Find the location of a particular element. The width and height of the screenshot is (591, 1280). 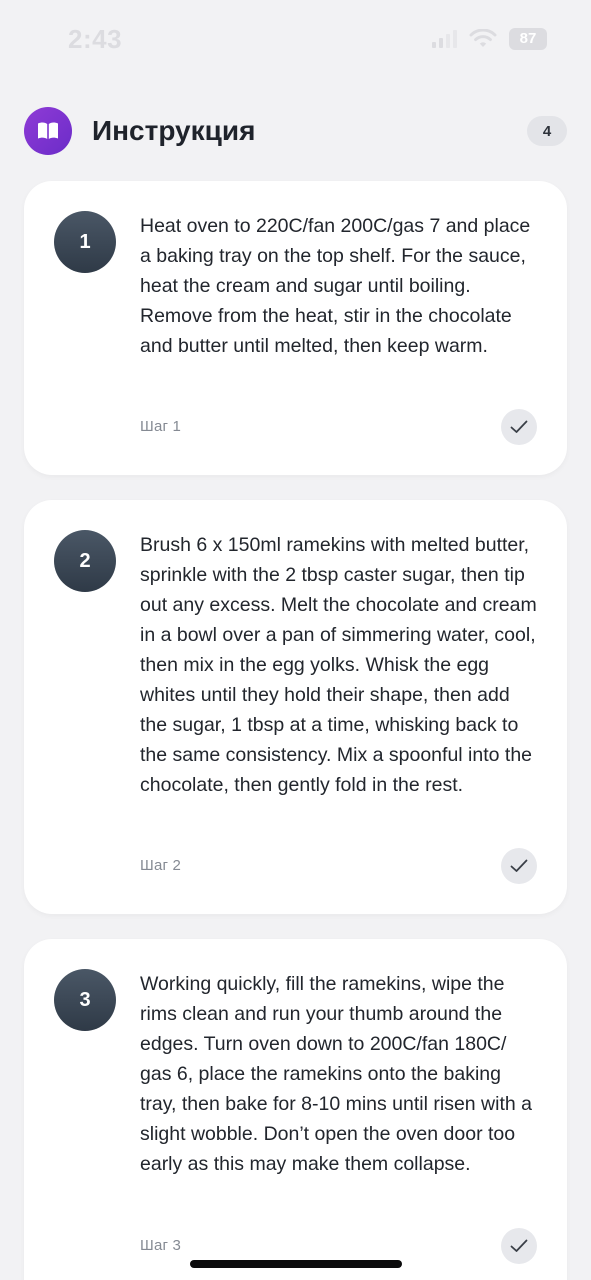

cellular-signal-icon is located at coordinates (444, 39).